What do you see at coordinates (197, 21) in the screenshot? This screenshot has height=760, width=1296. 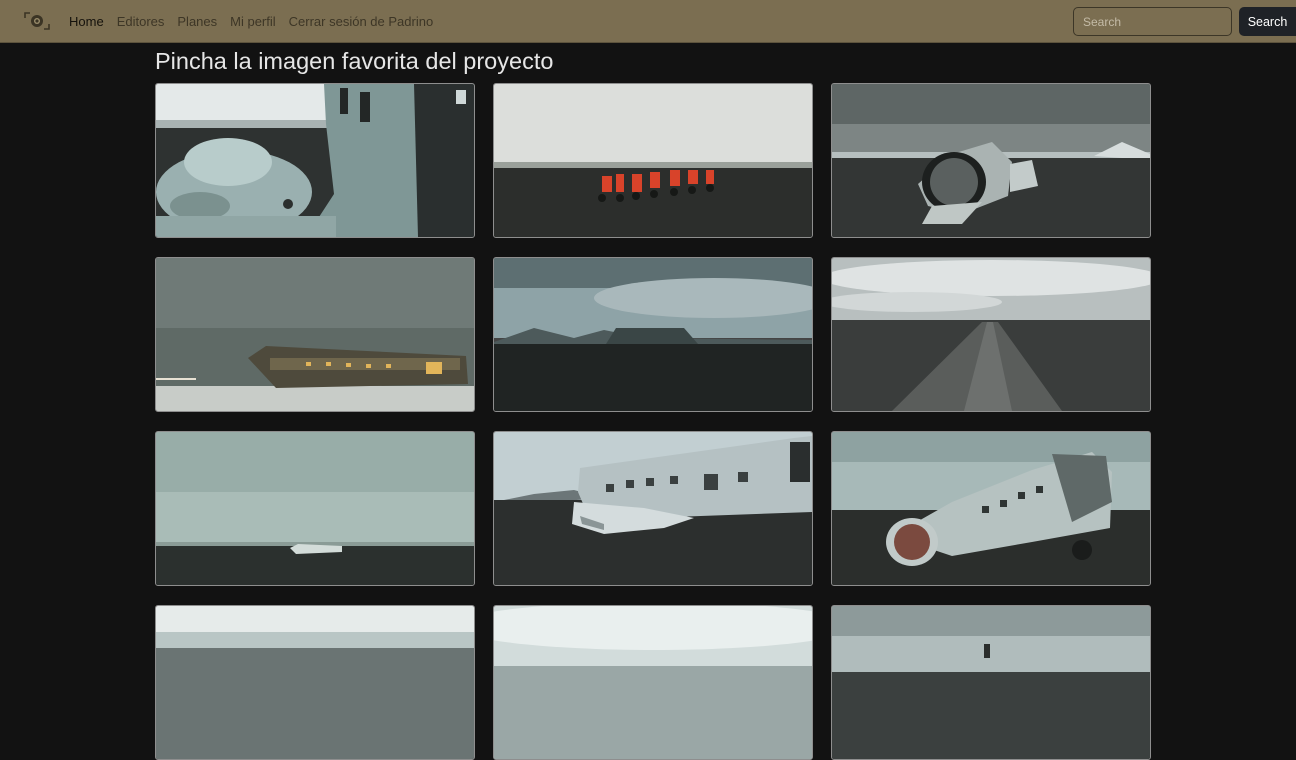 I see `nav-link-planes: Planes` at bounding box center [197, 21].